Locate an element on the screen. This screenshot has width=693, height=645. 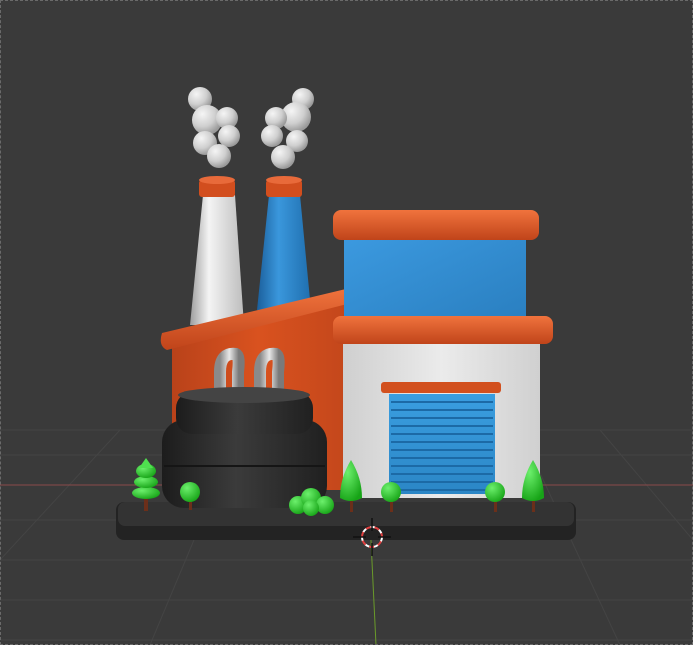
smoke-cloud-left is located at coordinates (214, 127).